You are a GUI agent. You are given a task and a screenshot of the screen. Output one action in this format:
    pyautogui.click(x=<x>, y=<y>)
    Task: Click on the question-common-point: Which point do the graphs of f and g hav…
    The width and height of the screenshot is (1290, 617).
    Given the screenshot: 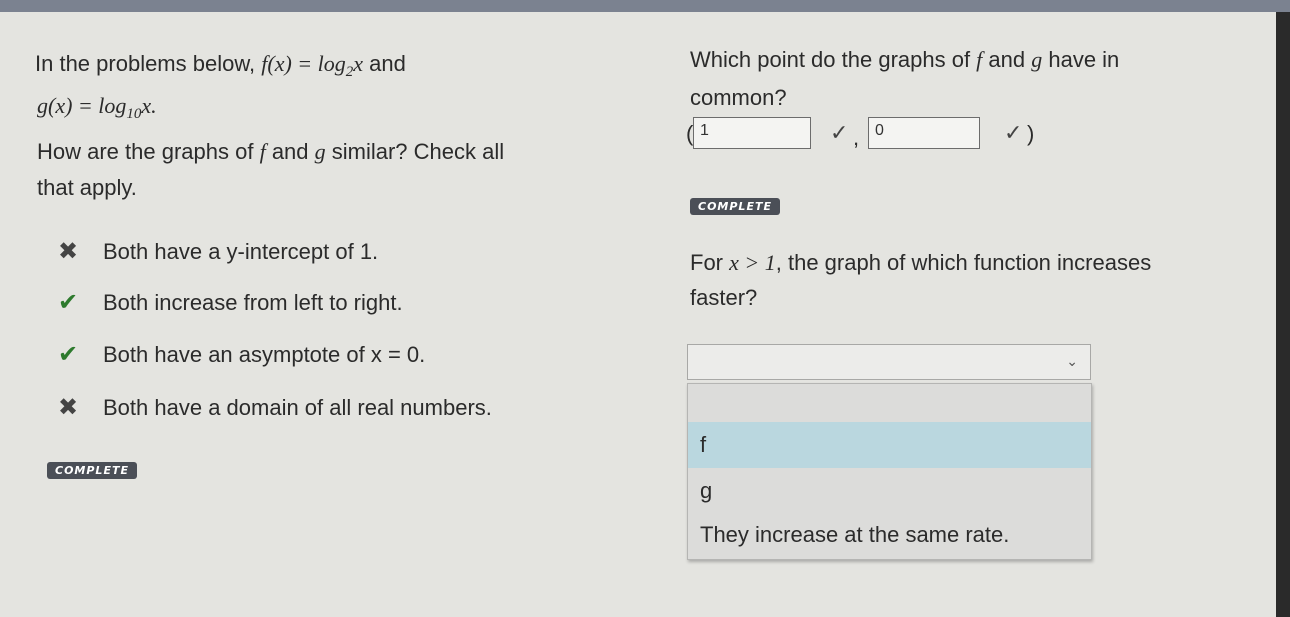 What is the action you would take?
    pyautogui.click(x=905, y=59)
    